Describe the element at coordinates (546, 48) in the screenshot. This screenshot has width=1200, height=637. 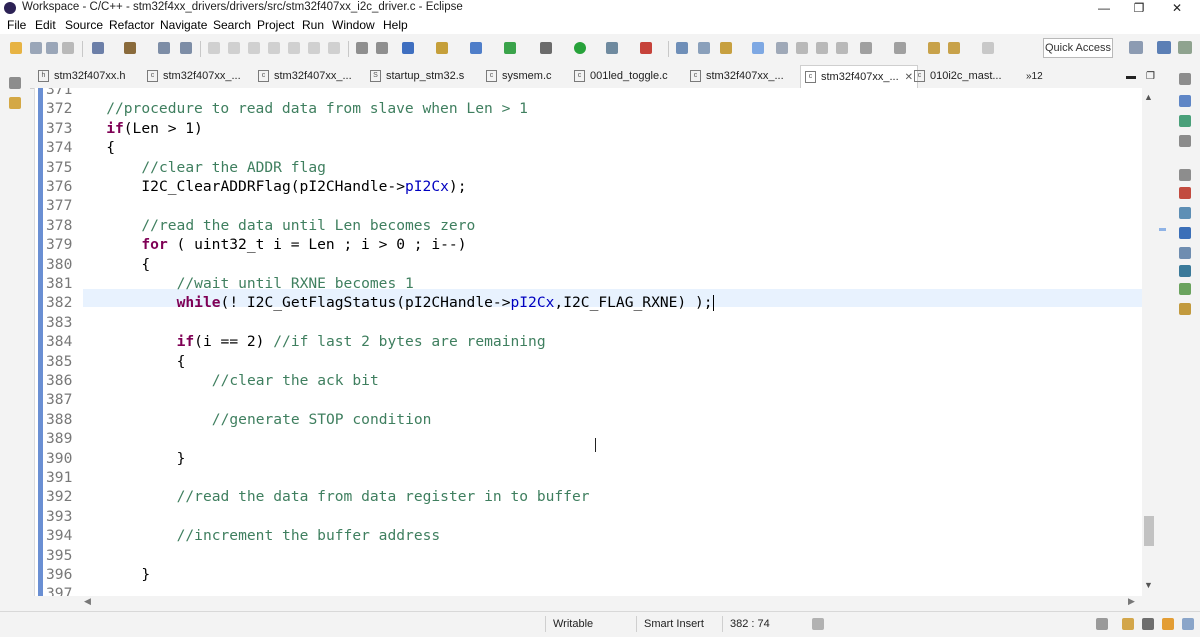
I see `debug-bug-icon` at that location.